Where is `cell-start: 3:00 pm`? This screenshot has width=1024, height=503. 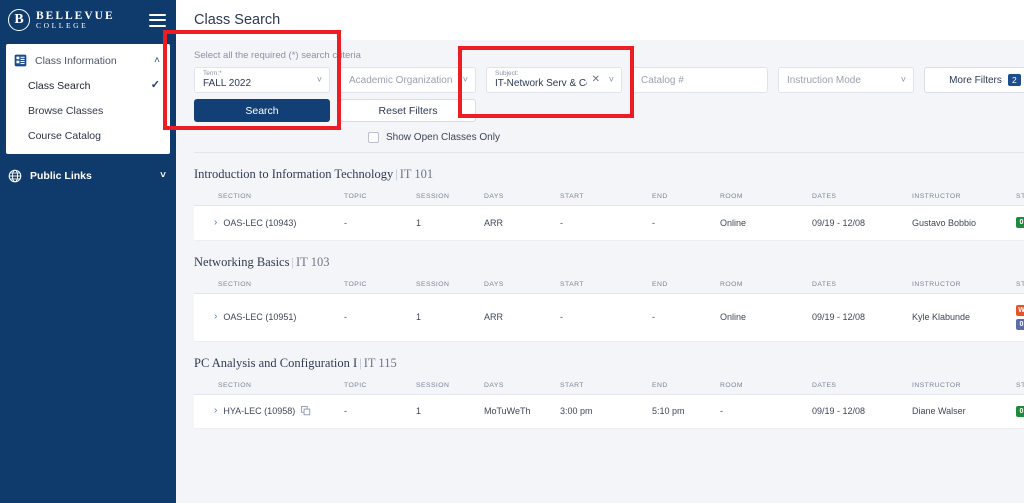
cell-start: 3:00 pm is located at coordinates (606, 411).